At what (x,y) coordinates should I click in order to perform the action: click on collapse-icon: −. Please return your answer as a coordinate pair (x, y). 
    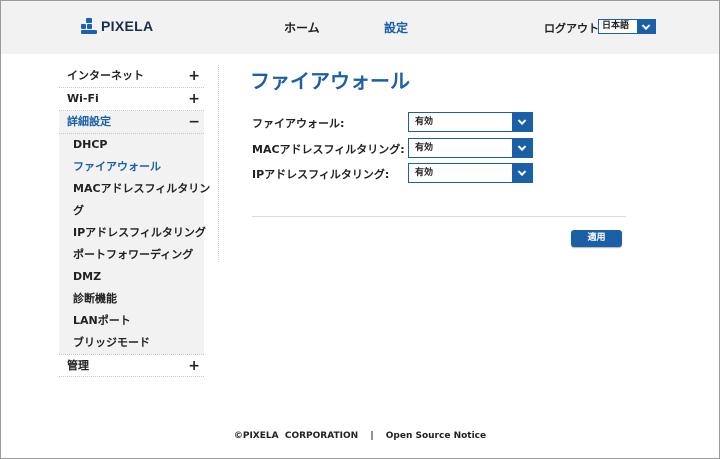
    Looking at the image, I should click on (194, 122).